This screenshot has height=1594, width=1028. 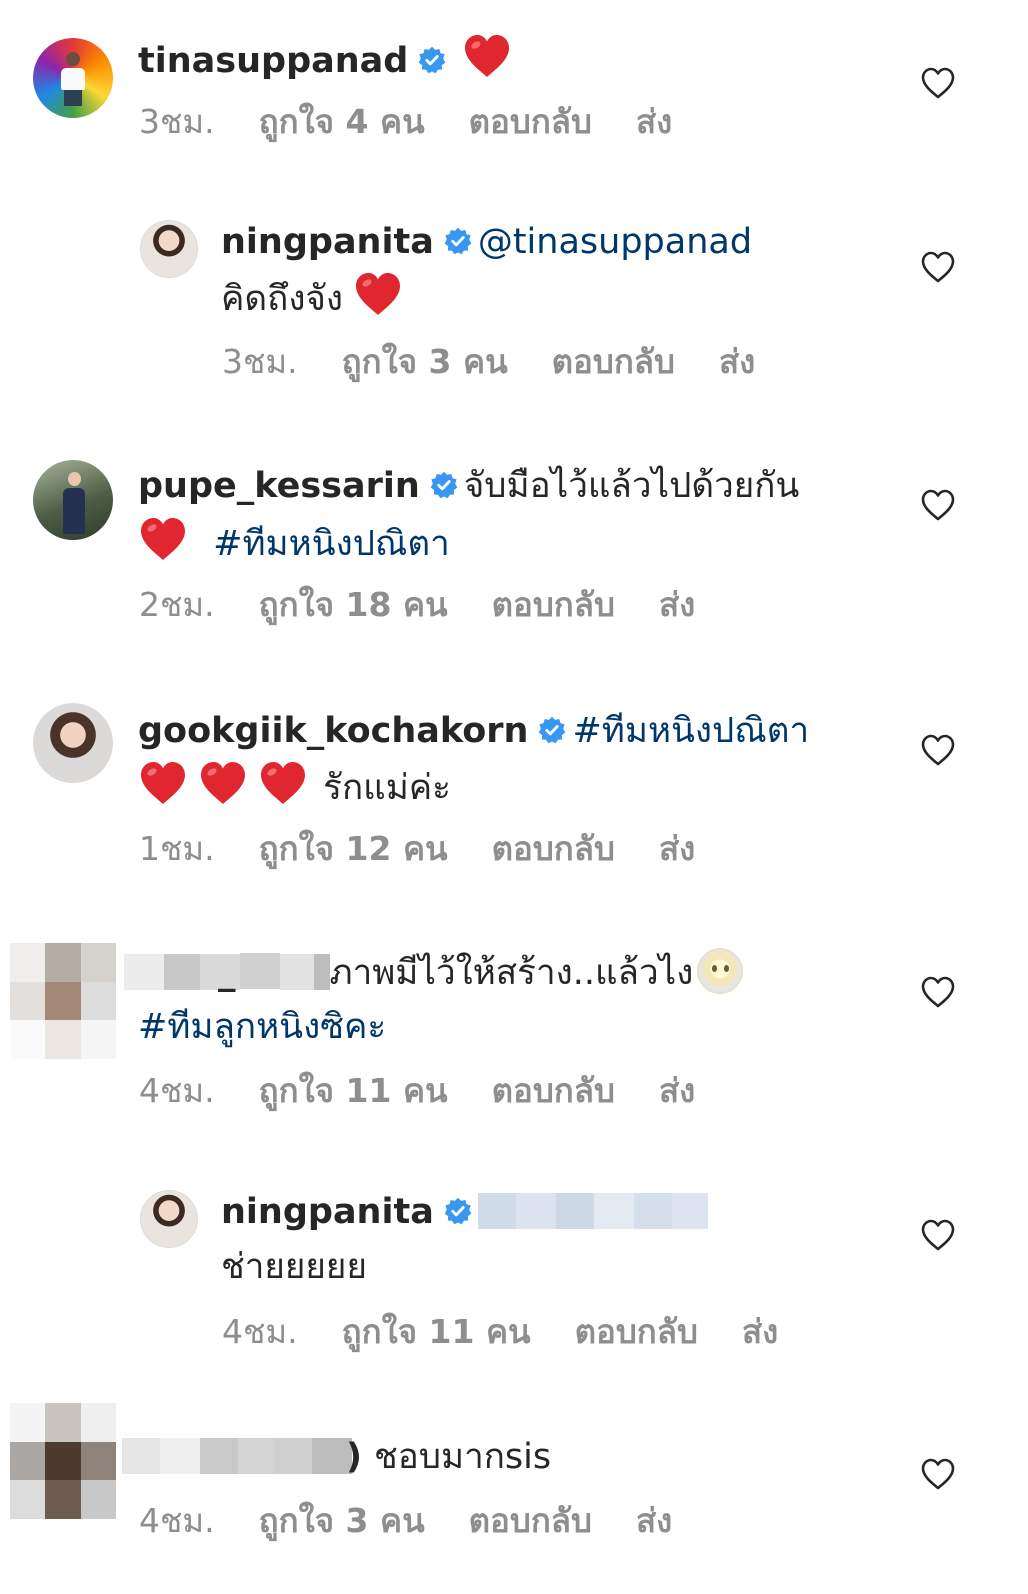 I want to click on comment-line: tinasuppanad, so click(x=325, y=59).